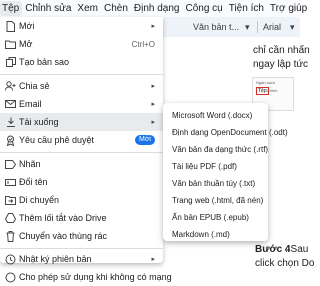 The height and width of the screenshot is (286, 320). I want to click on shortcut-label: Ctrl+O, so click(143, 44).